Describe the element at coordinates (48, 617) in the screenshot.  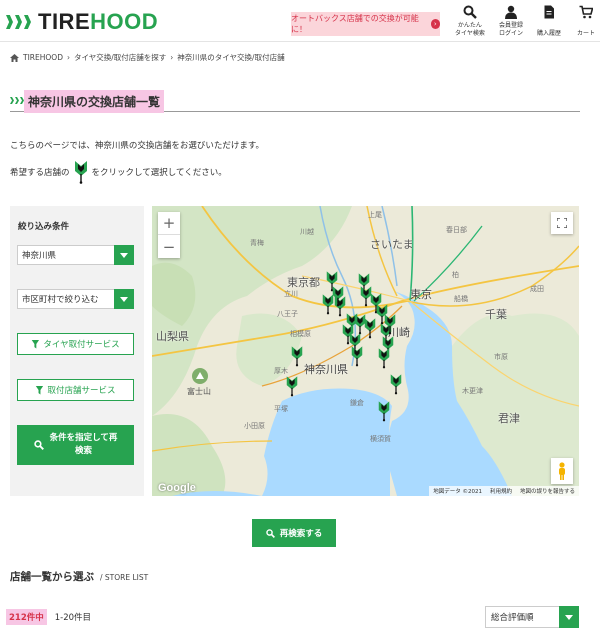
I see `result-count: 212件中 1-20件目` at that location.